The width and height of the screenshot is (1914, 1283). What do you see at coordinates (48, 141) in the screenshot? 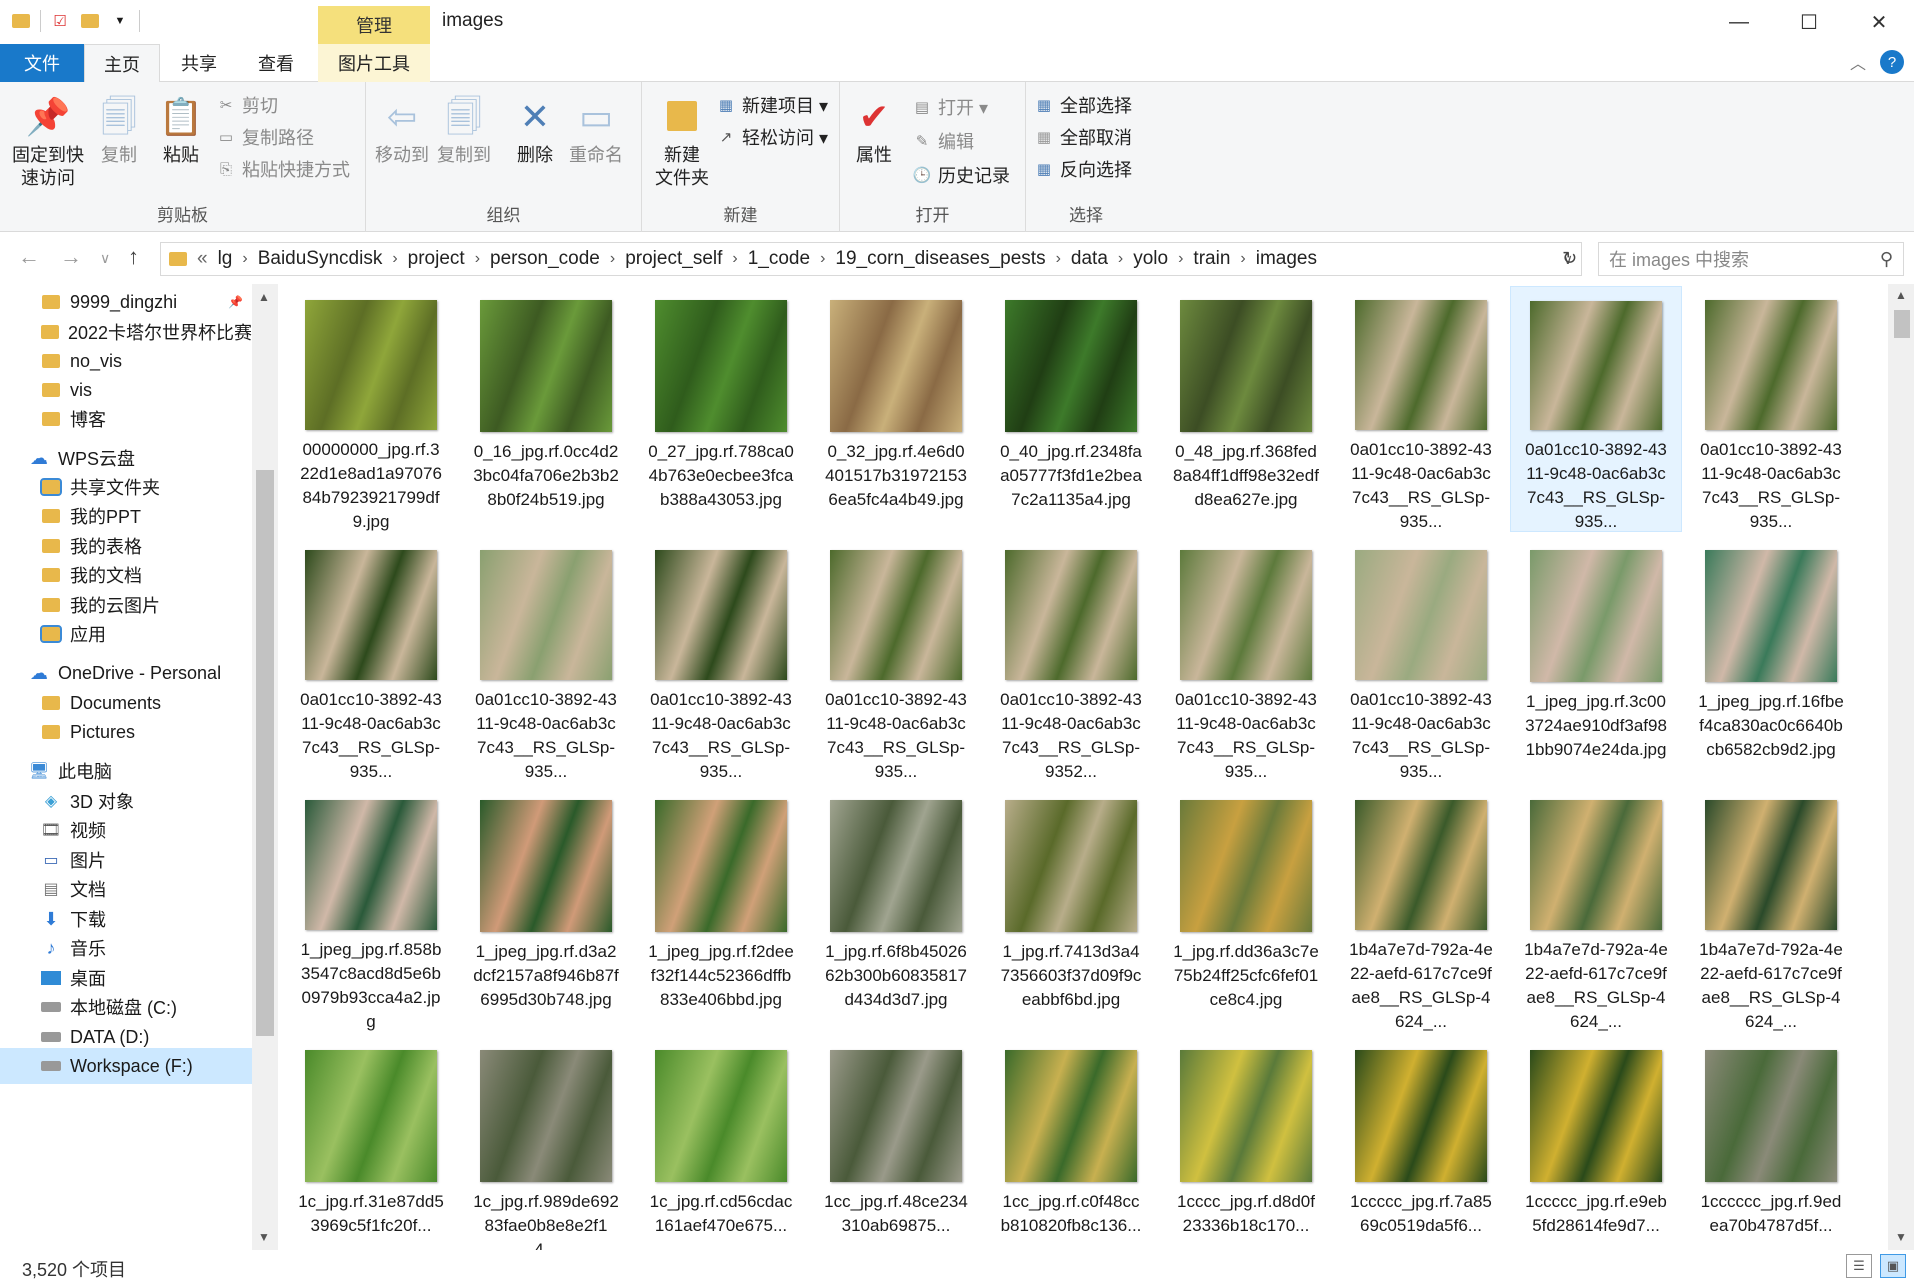
I see `pin-quick-access-button: 📌 固定到快 速访问` at bounding box center [48, 141].